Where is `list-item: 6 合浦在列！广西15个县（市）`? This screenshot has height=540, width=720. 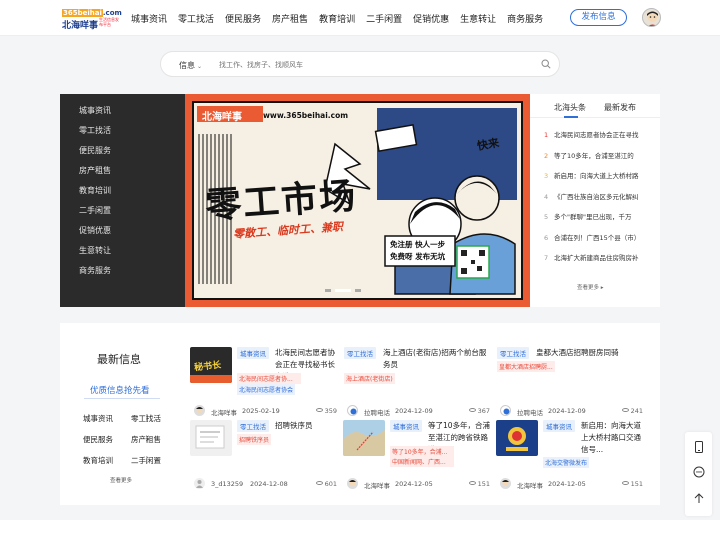
list-item: 6 合浦在列！广西15个县（市） is located at coordinates (599, 242).